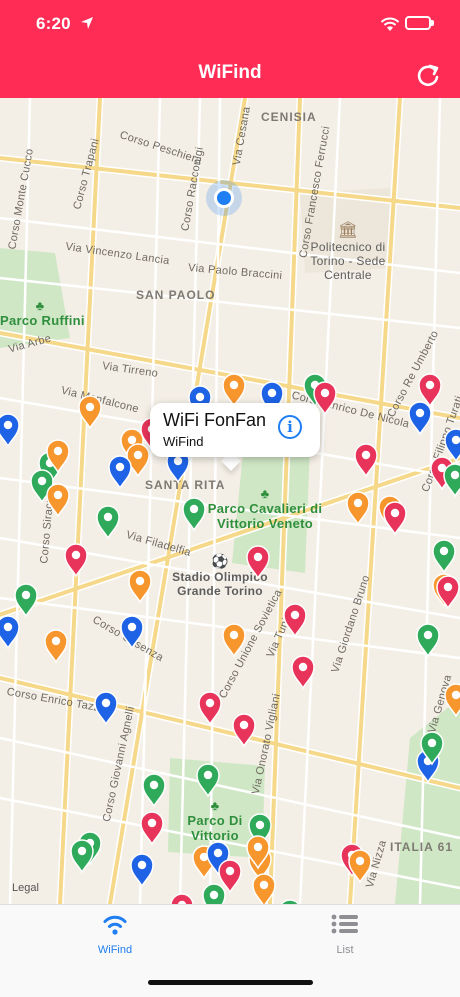 This screenshot has width=460, height=997. I want to click on list-icon, so click(344, 924).